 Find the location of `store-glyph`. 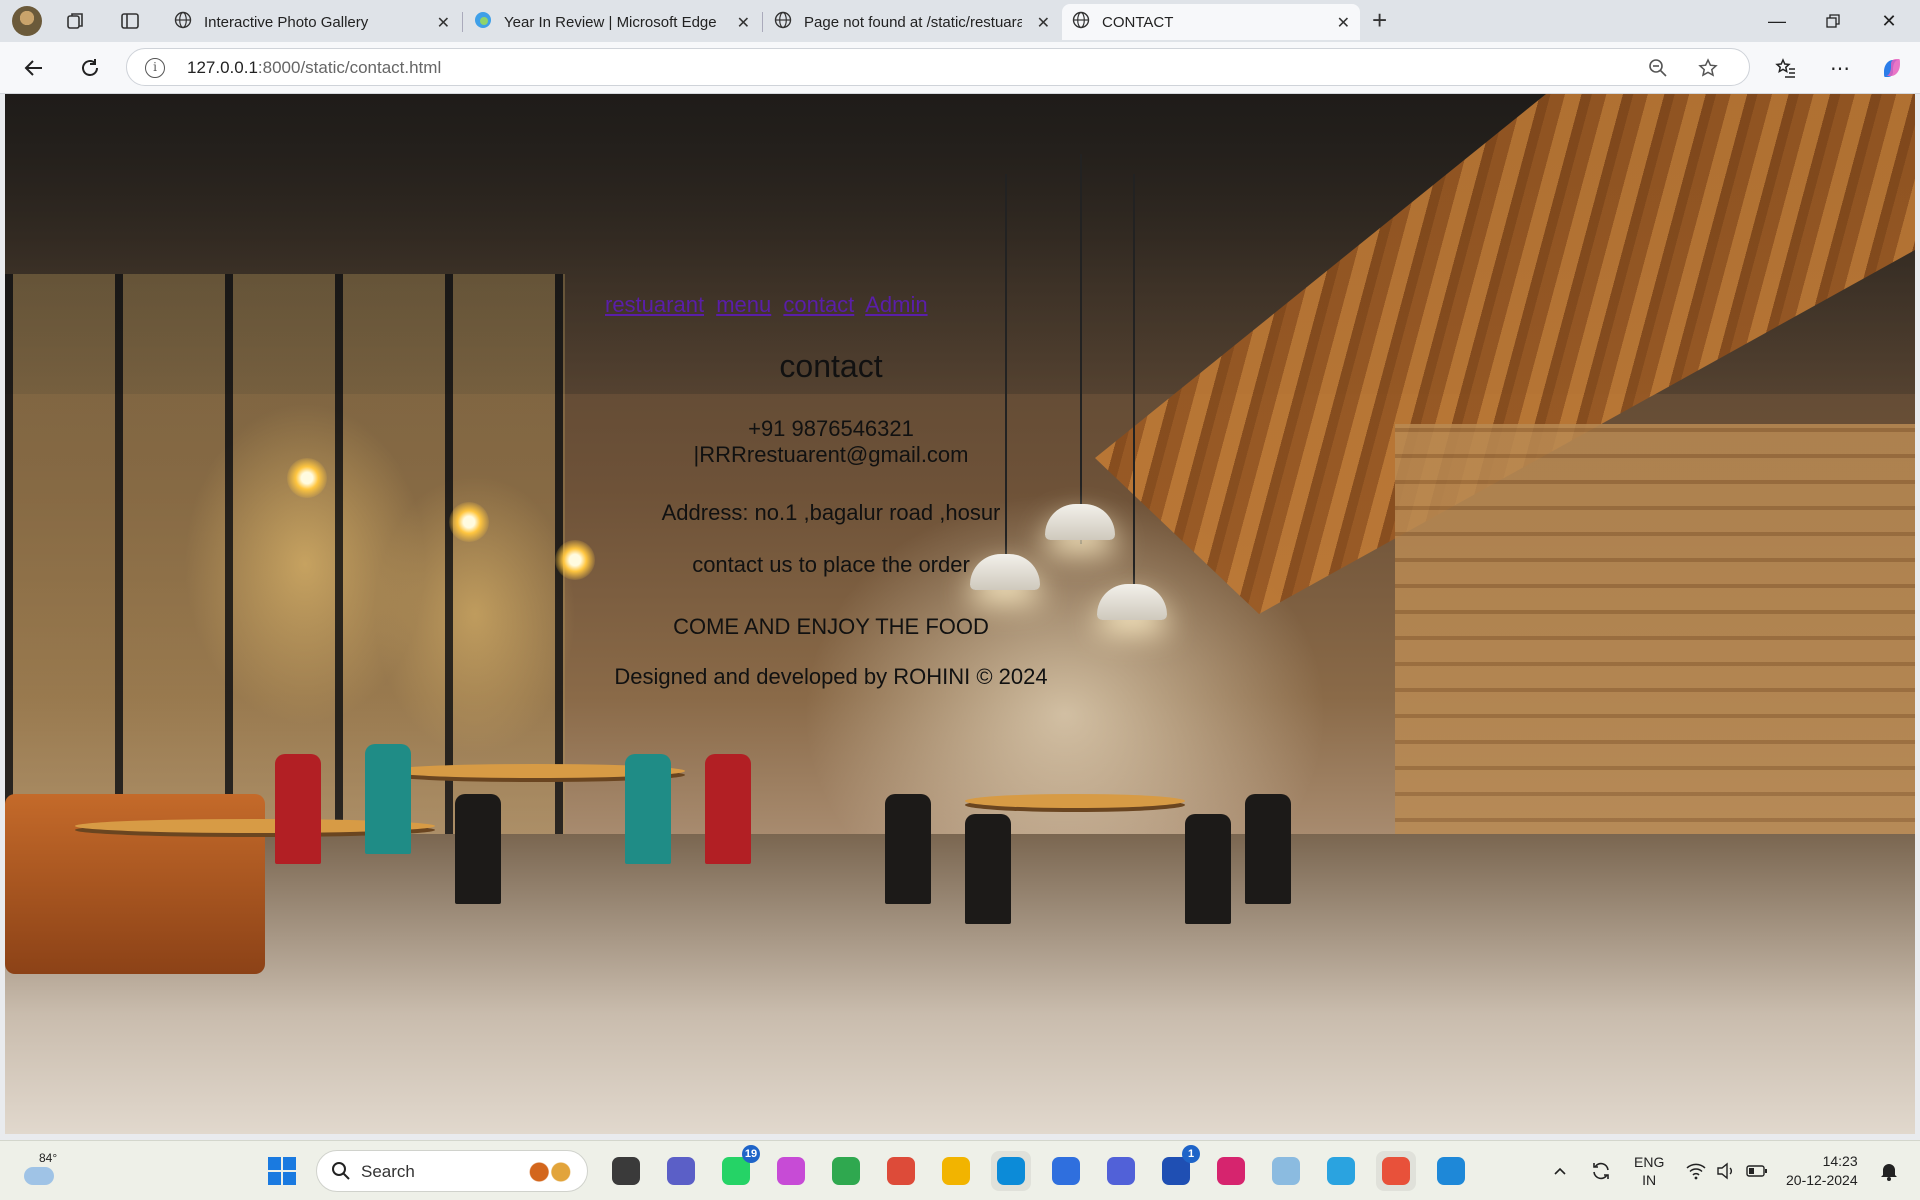

store-glyph is located at coordinates (1066, 1171).